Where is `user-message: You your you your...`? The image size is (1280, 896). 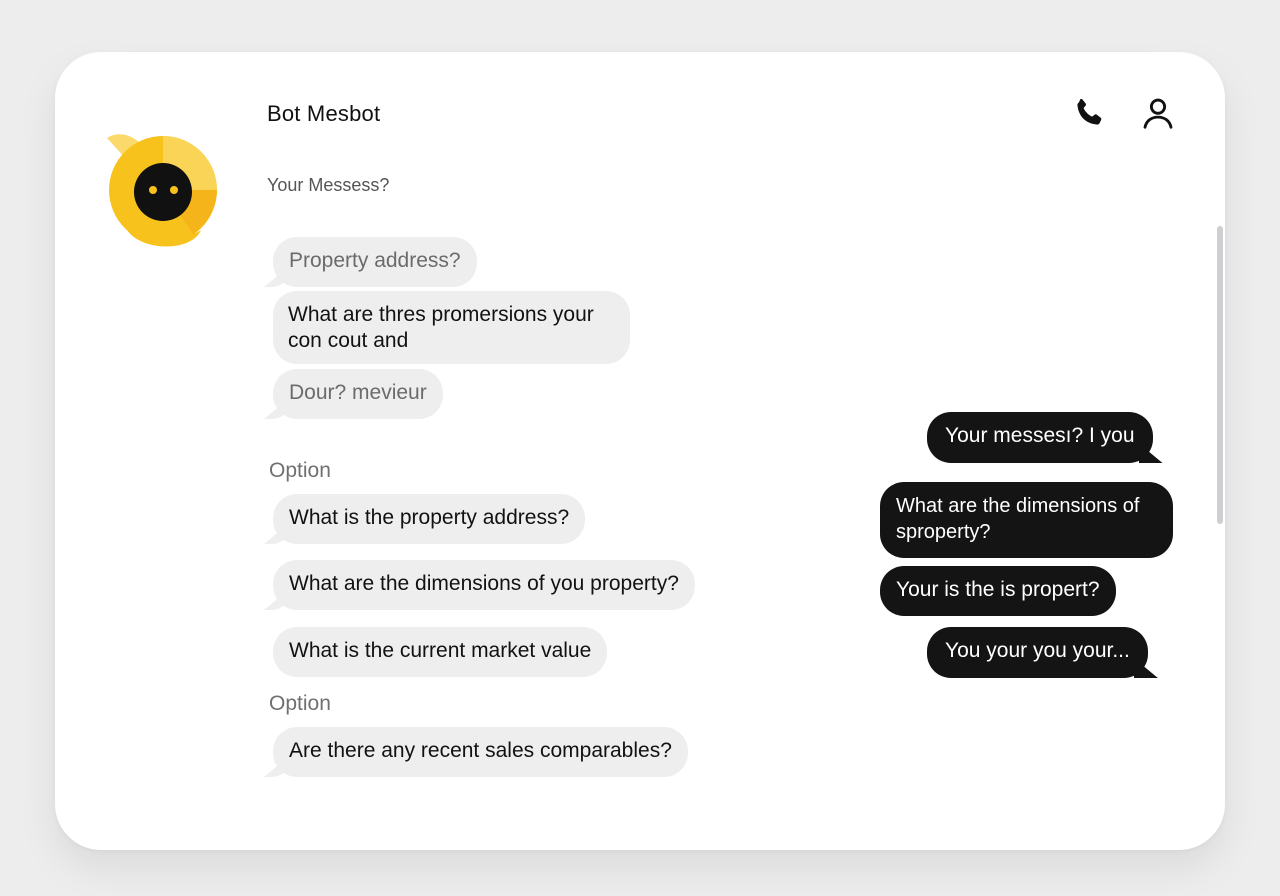 user-message: You your you your... is located at coordinates (1037, 652).